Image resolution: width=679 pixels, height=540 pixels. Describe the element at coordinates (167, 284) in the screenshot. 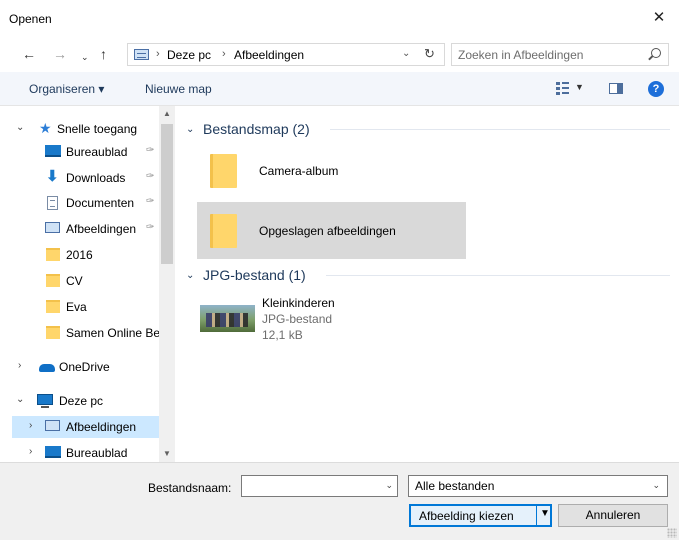

I see `nav-scrollbar: ▲ ▼` at that location.